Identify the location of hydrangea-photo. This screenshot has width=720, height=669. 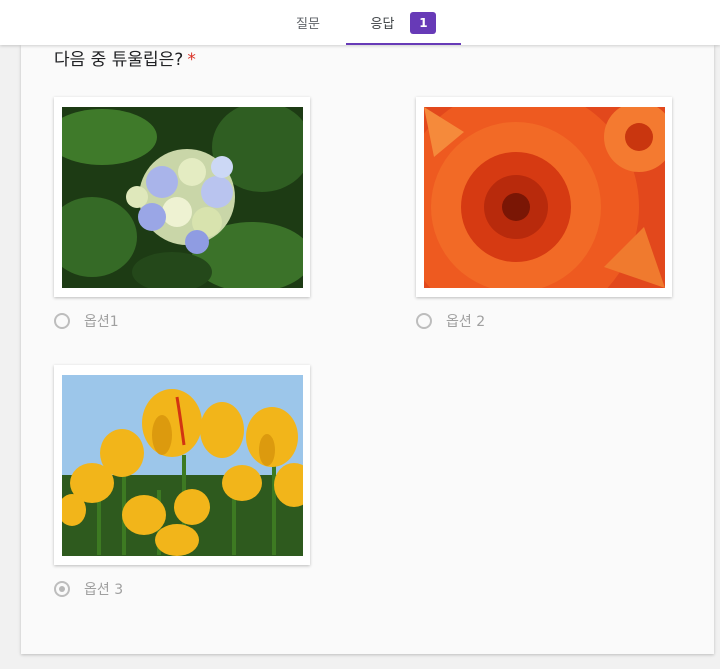
(182, 197).